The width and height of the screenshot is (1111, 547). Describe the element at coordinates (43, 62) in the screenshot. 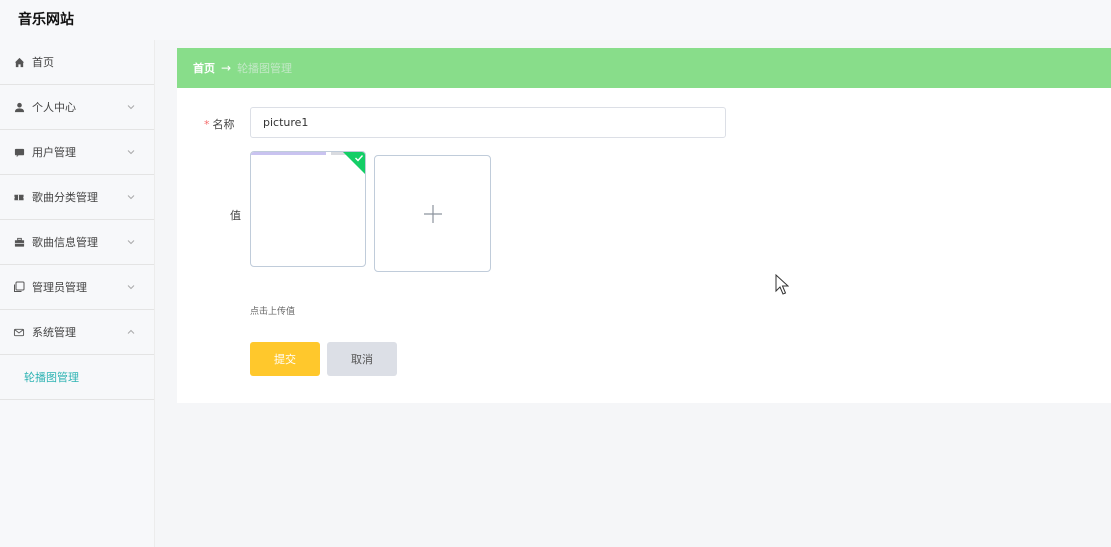

I see `sidebar-item-label: 首页` at that location.